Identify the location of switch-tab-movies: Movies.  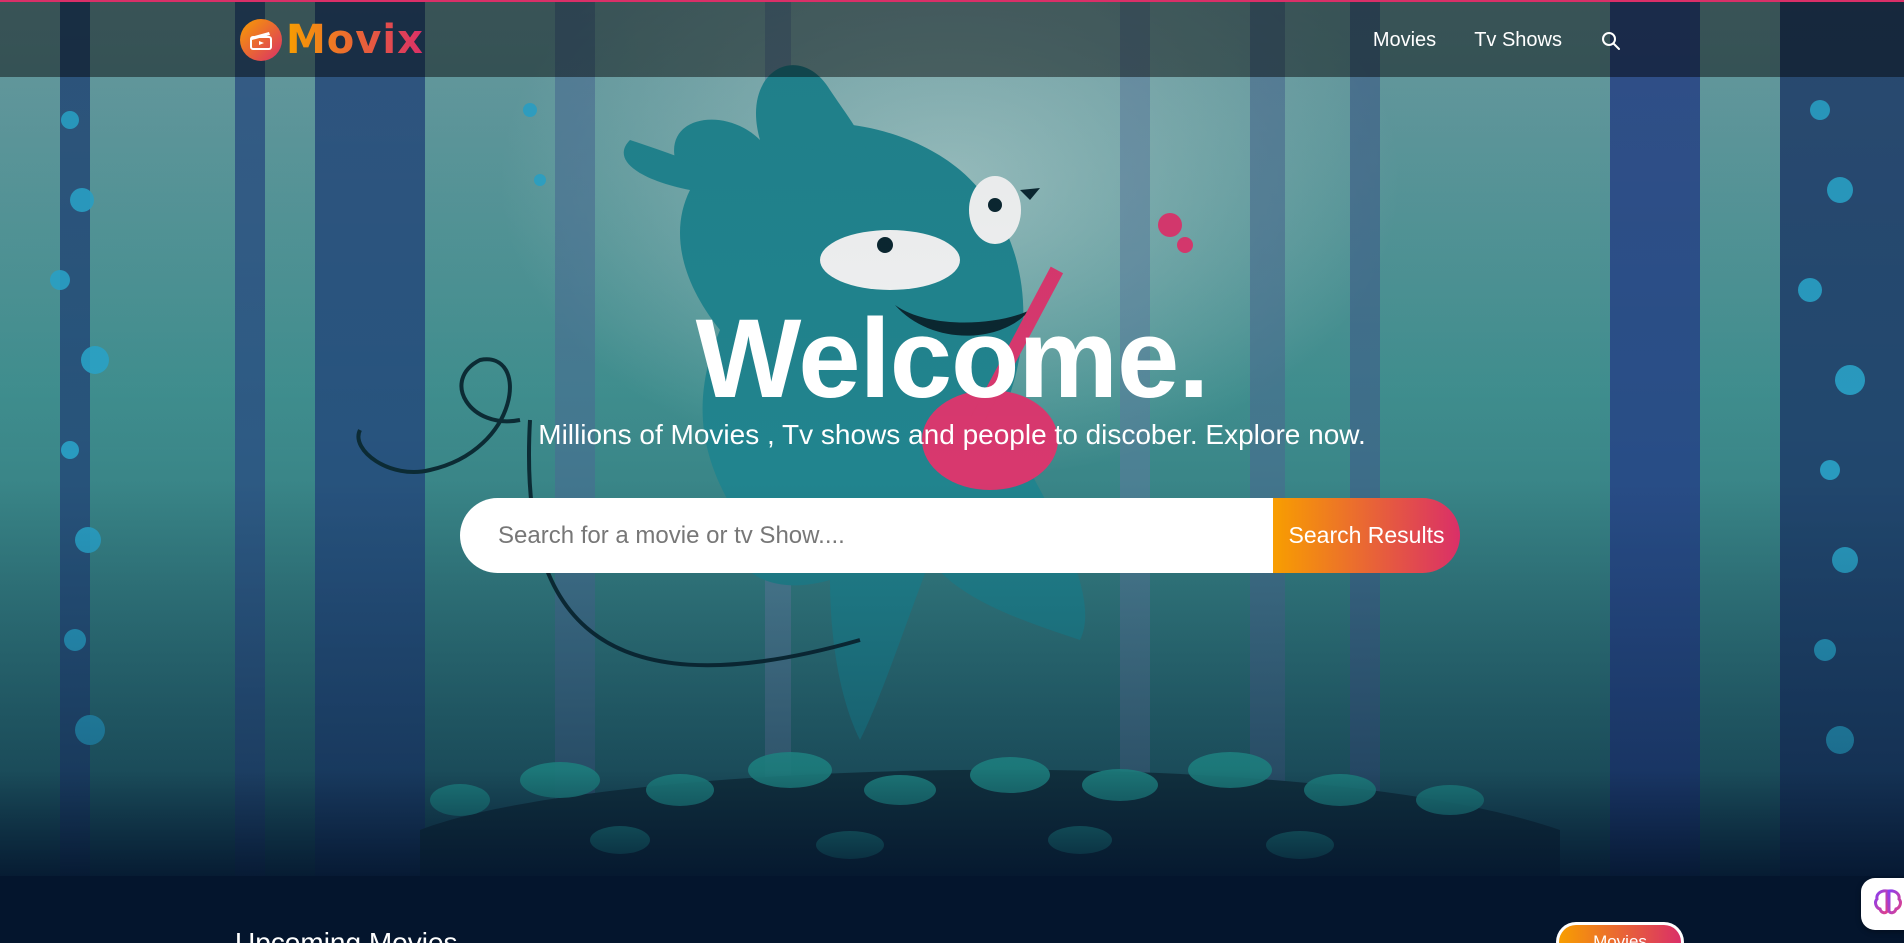
(1620, 934).